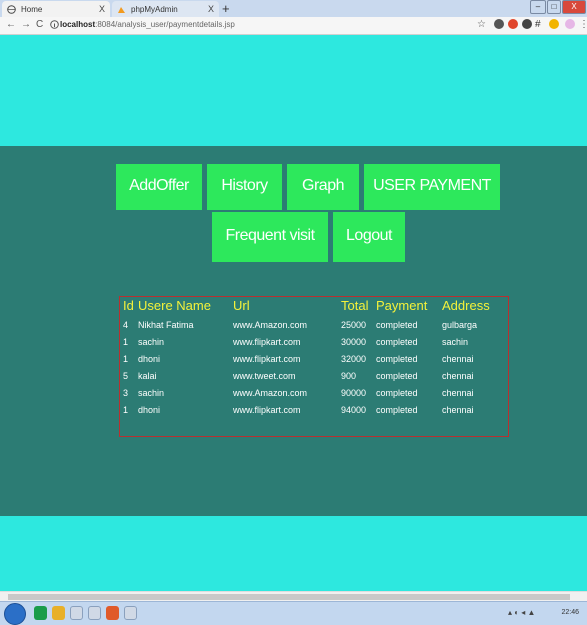 This screenshot has width=587, height=625. What do you see at coordinates (166, 325) in the screenshot?
I see `cell-user-name: Nikhat Fatima` at bounding box center [166, 325].